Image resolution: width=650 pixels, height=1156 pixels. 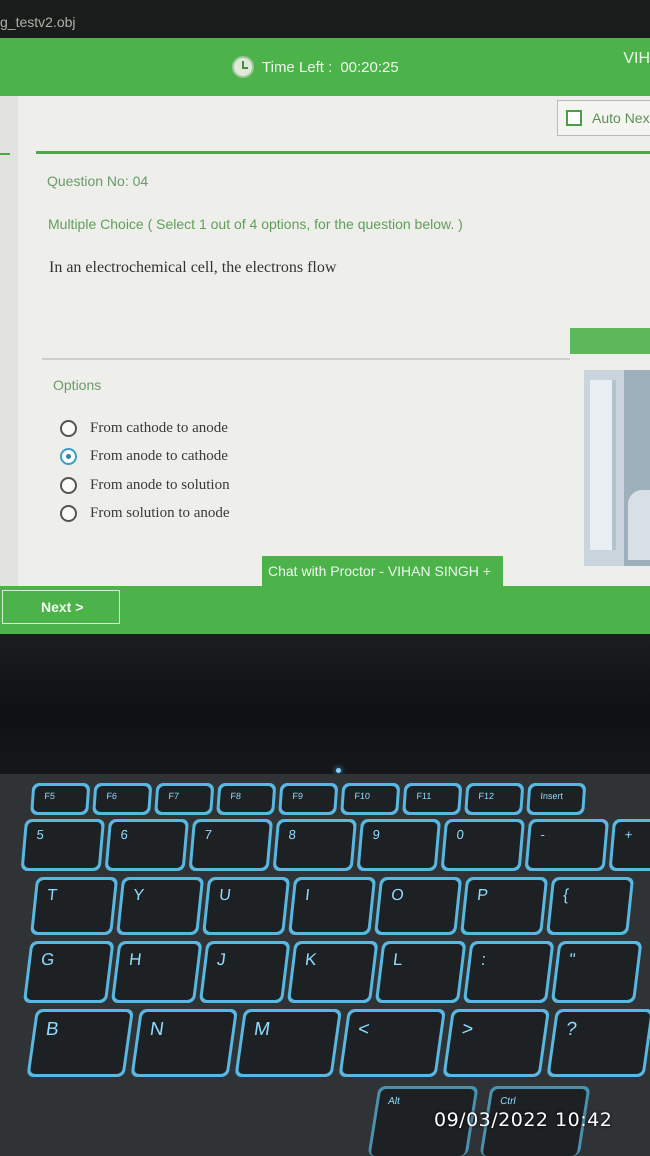 What do you see at coordinates (496, 1043) in the screenshot?
I see `keyboard-key: >` at bounding box center [496, 1043].